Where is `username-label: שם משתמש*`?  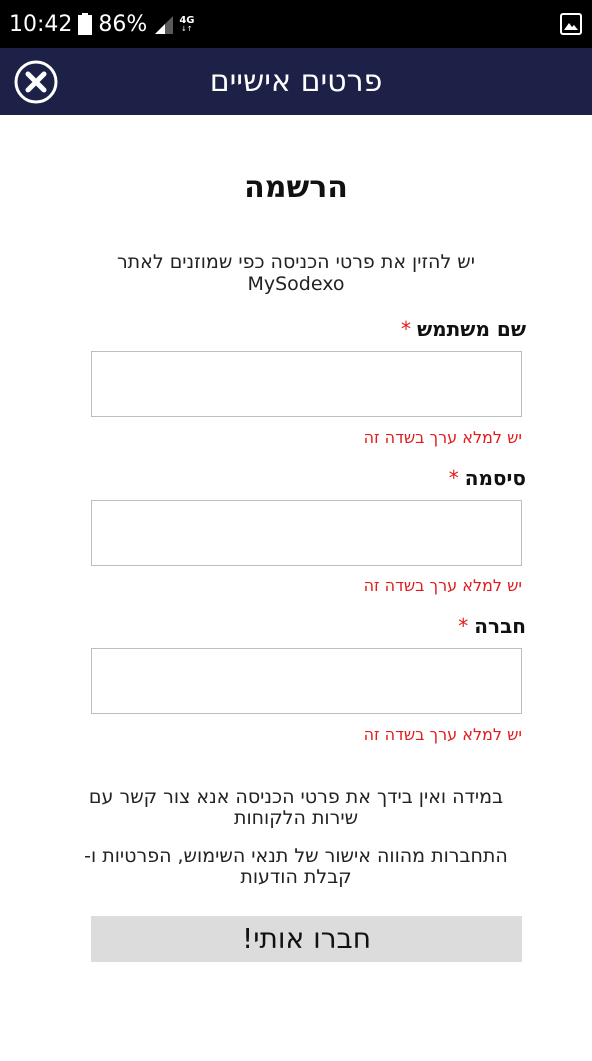 username-label: שם משתמש* is located at coordinates (463, 329).